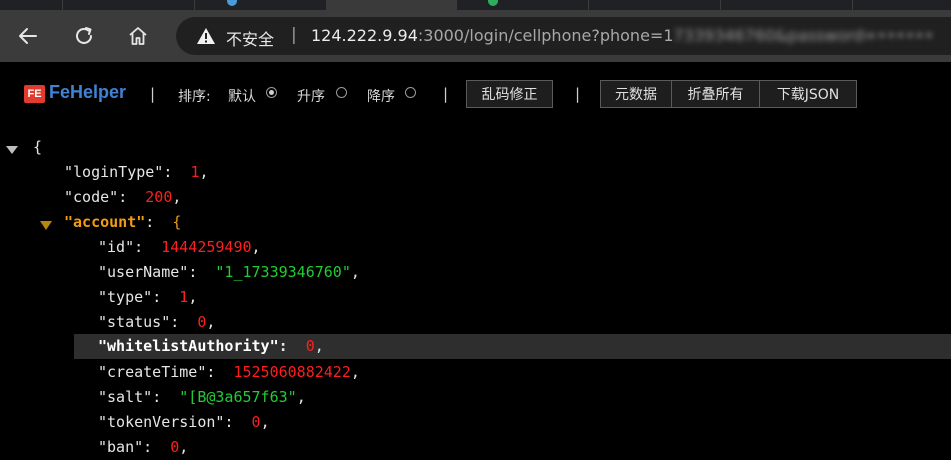 This screenshot has width=951, height=460. What do you see at coordinates (34, 94) in the screenshot?
I see `fehelper-logo-icon: FE` at bounding box center [34, 94].